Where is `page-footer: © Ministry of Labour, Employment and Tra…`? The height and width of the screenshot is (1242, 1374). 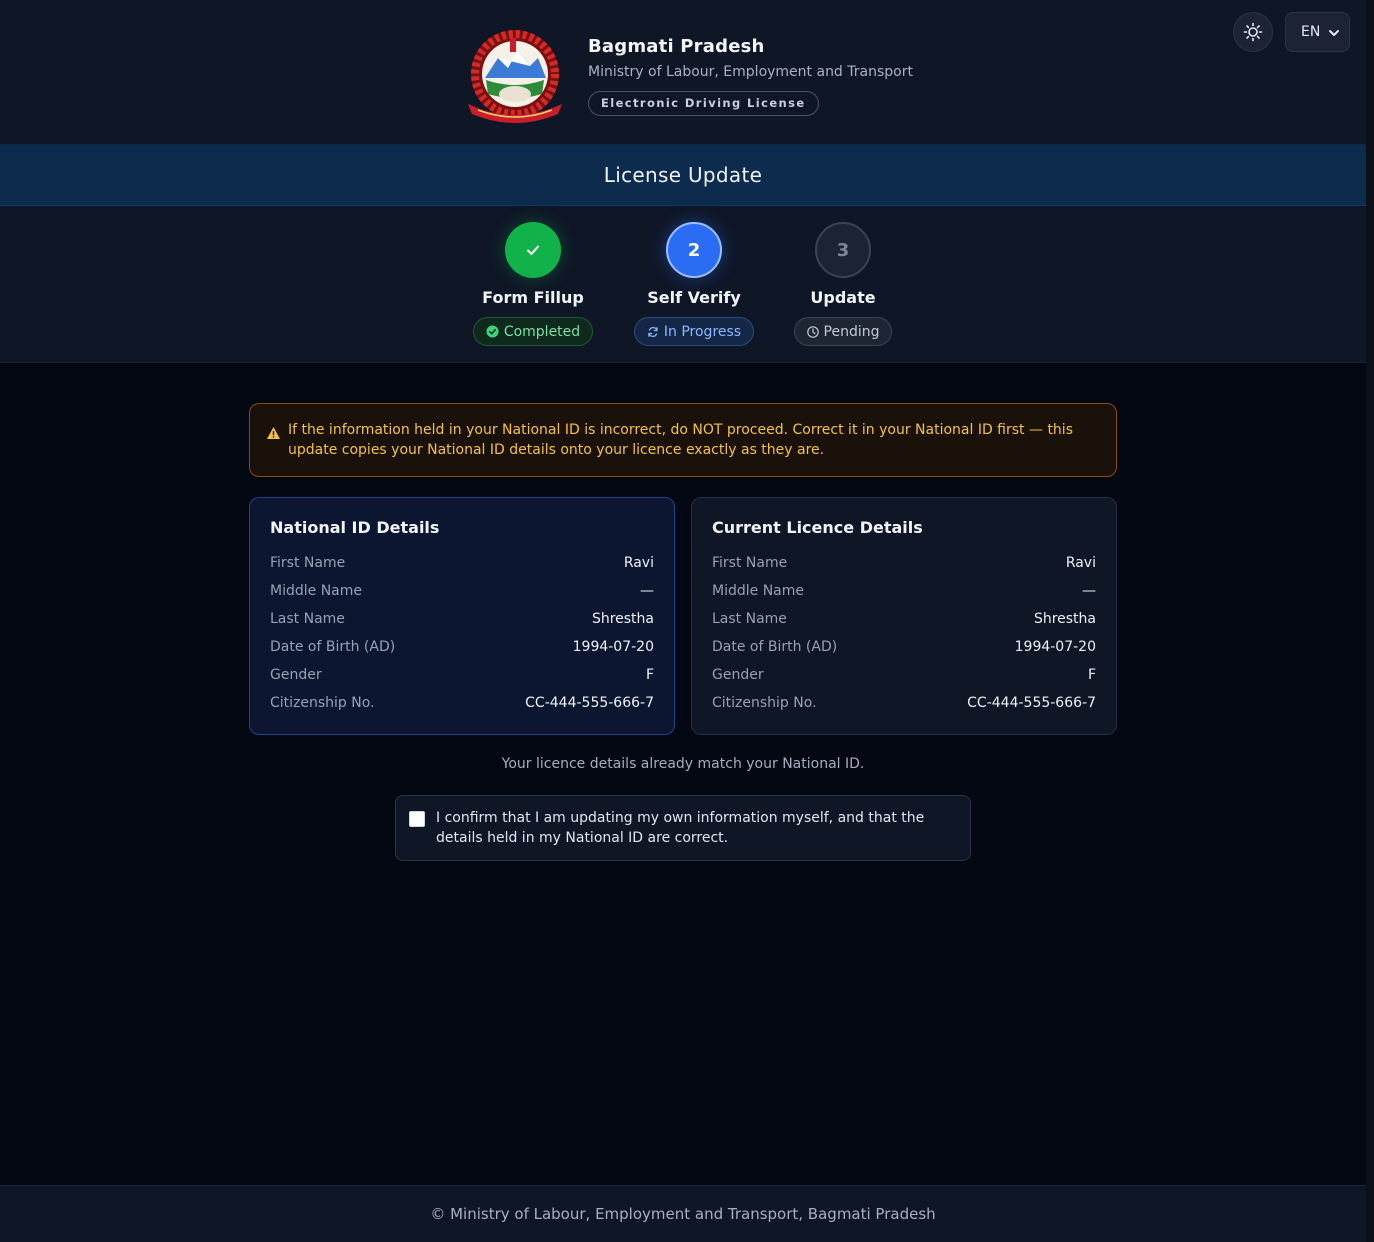 page-footer: © Ministry of Labour, Employment and Tra… is located at coordinates (683, 1213).